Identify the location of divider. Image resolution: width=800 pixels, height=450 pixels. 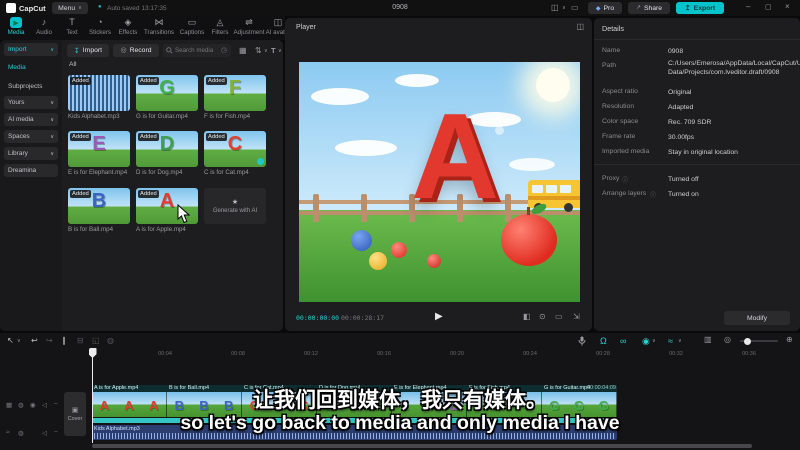
(697, 39).